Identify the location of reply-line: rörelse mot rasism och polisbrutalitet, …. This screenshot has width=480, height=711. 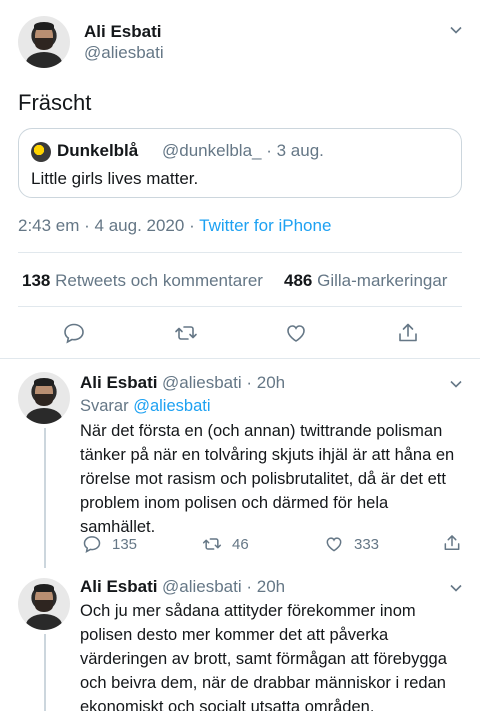
(263, 479).